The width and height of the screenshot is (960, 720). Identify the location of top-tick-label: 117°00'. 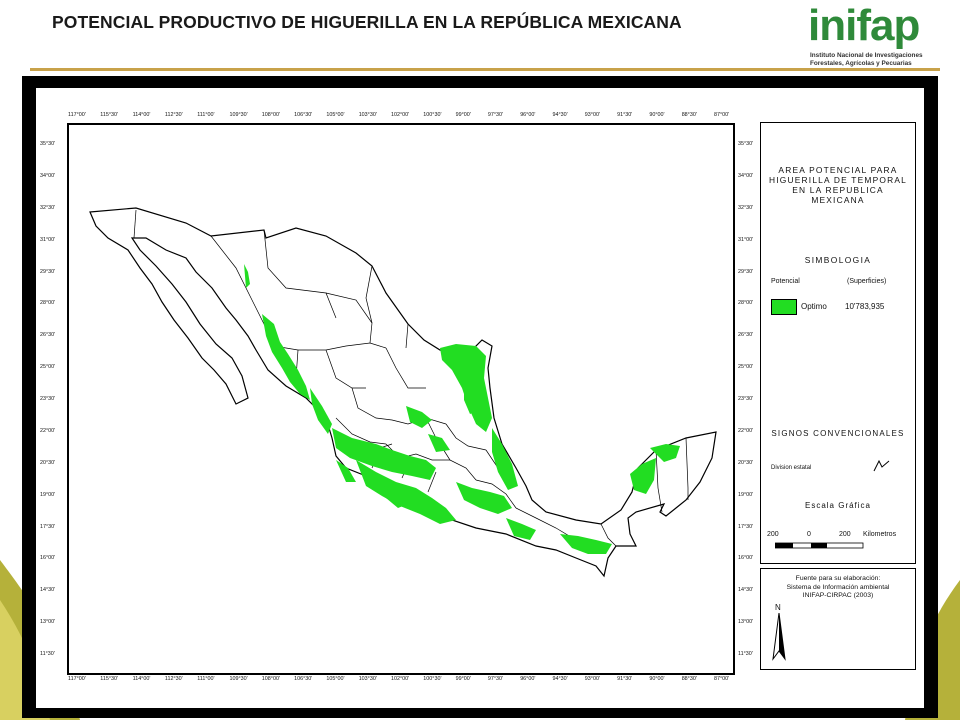
(77, 115).